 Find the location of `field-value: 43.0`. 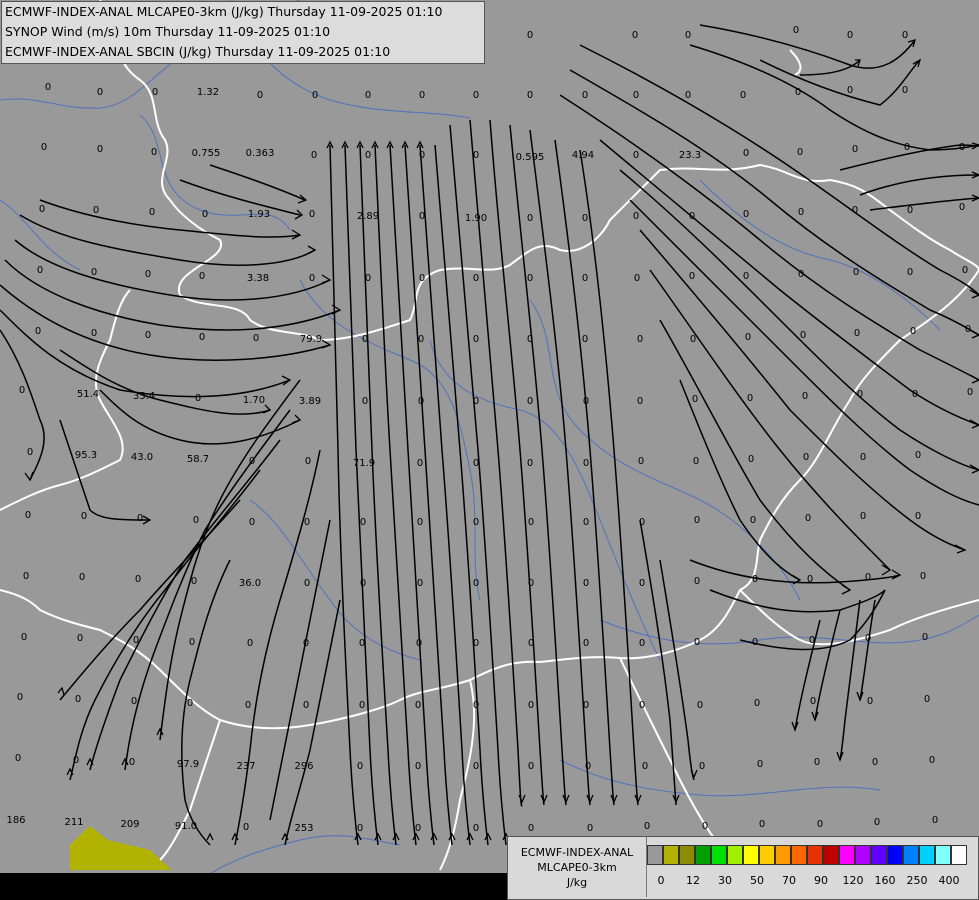

field-value: 43.0 is located at coordinates (142, 457).